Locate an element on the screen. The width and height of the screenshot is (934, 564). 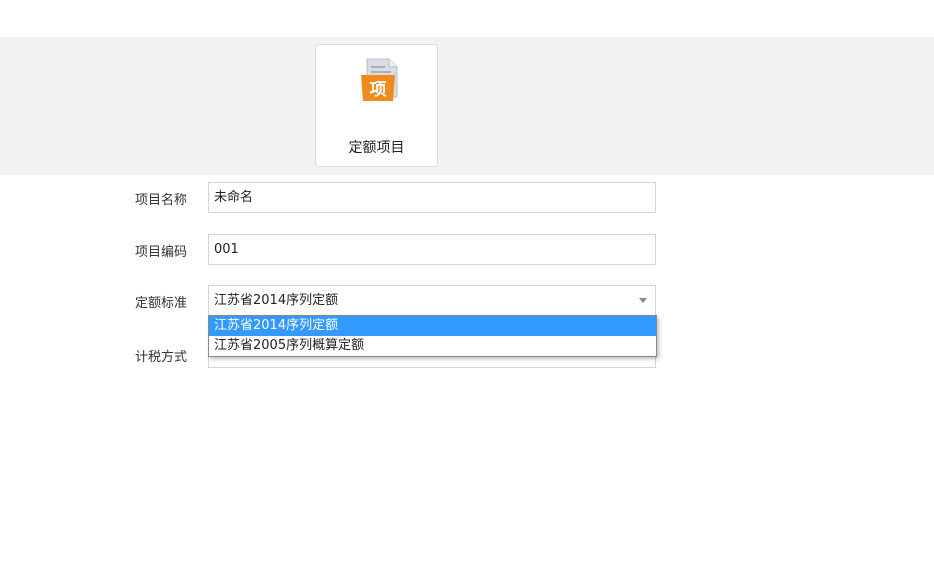
tax-method-label: 计税方式 is located at coordinates (161, 357).